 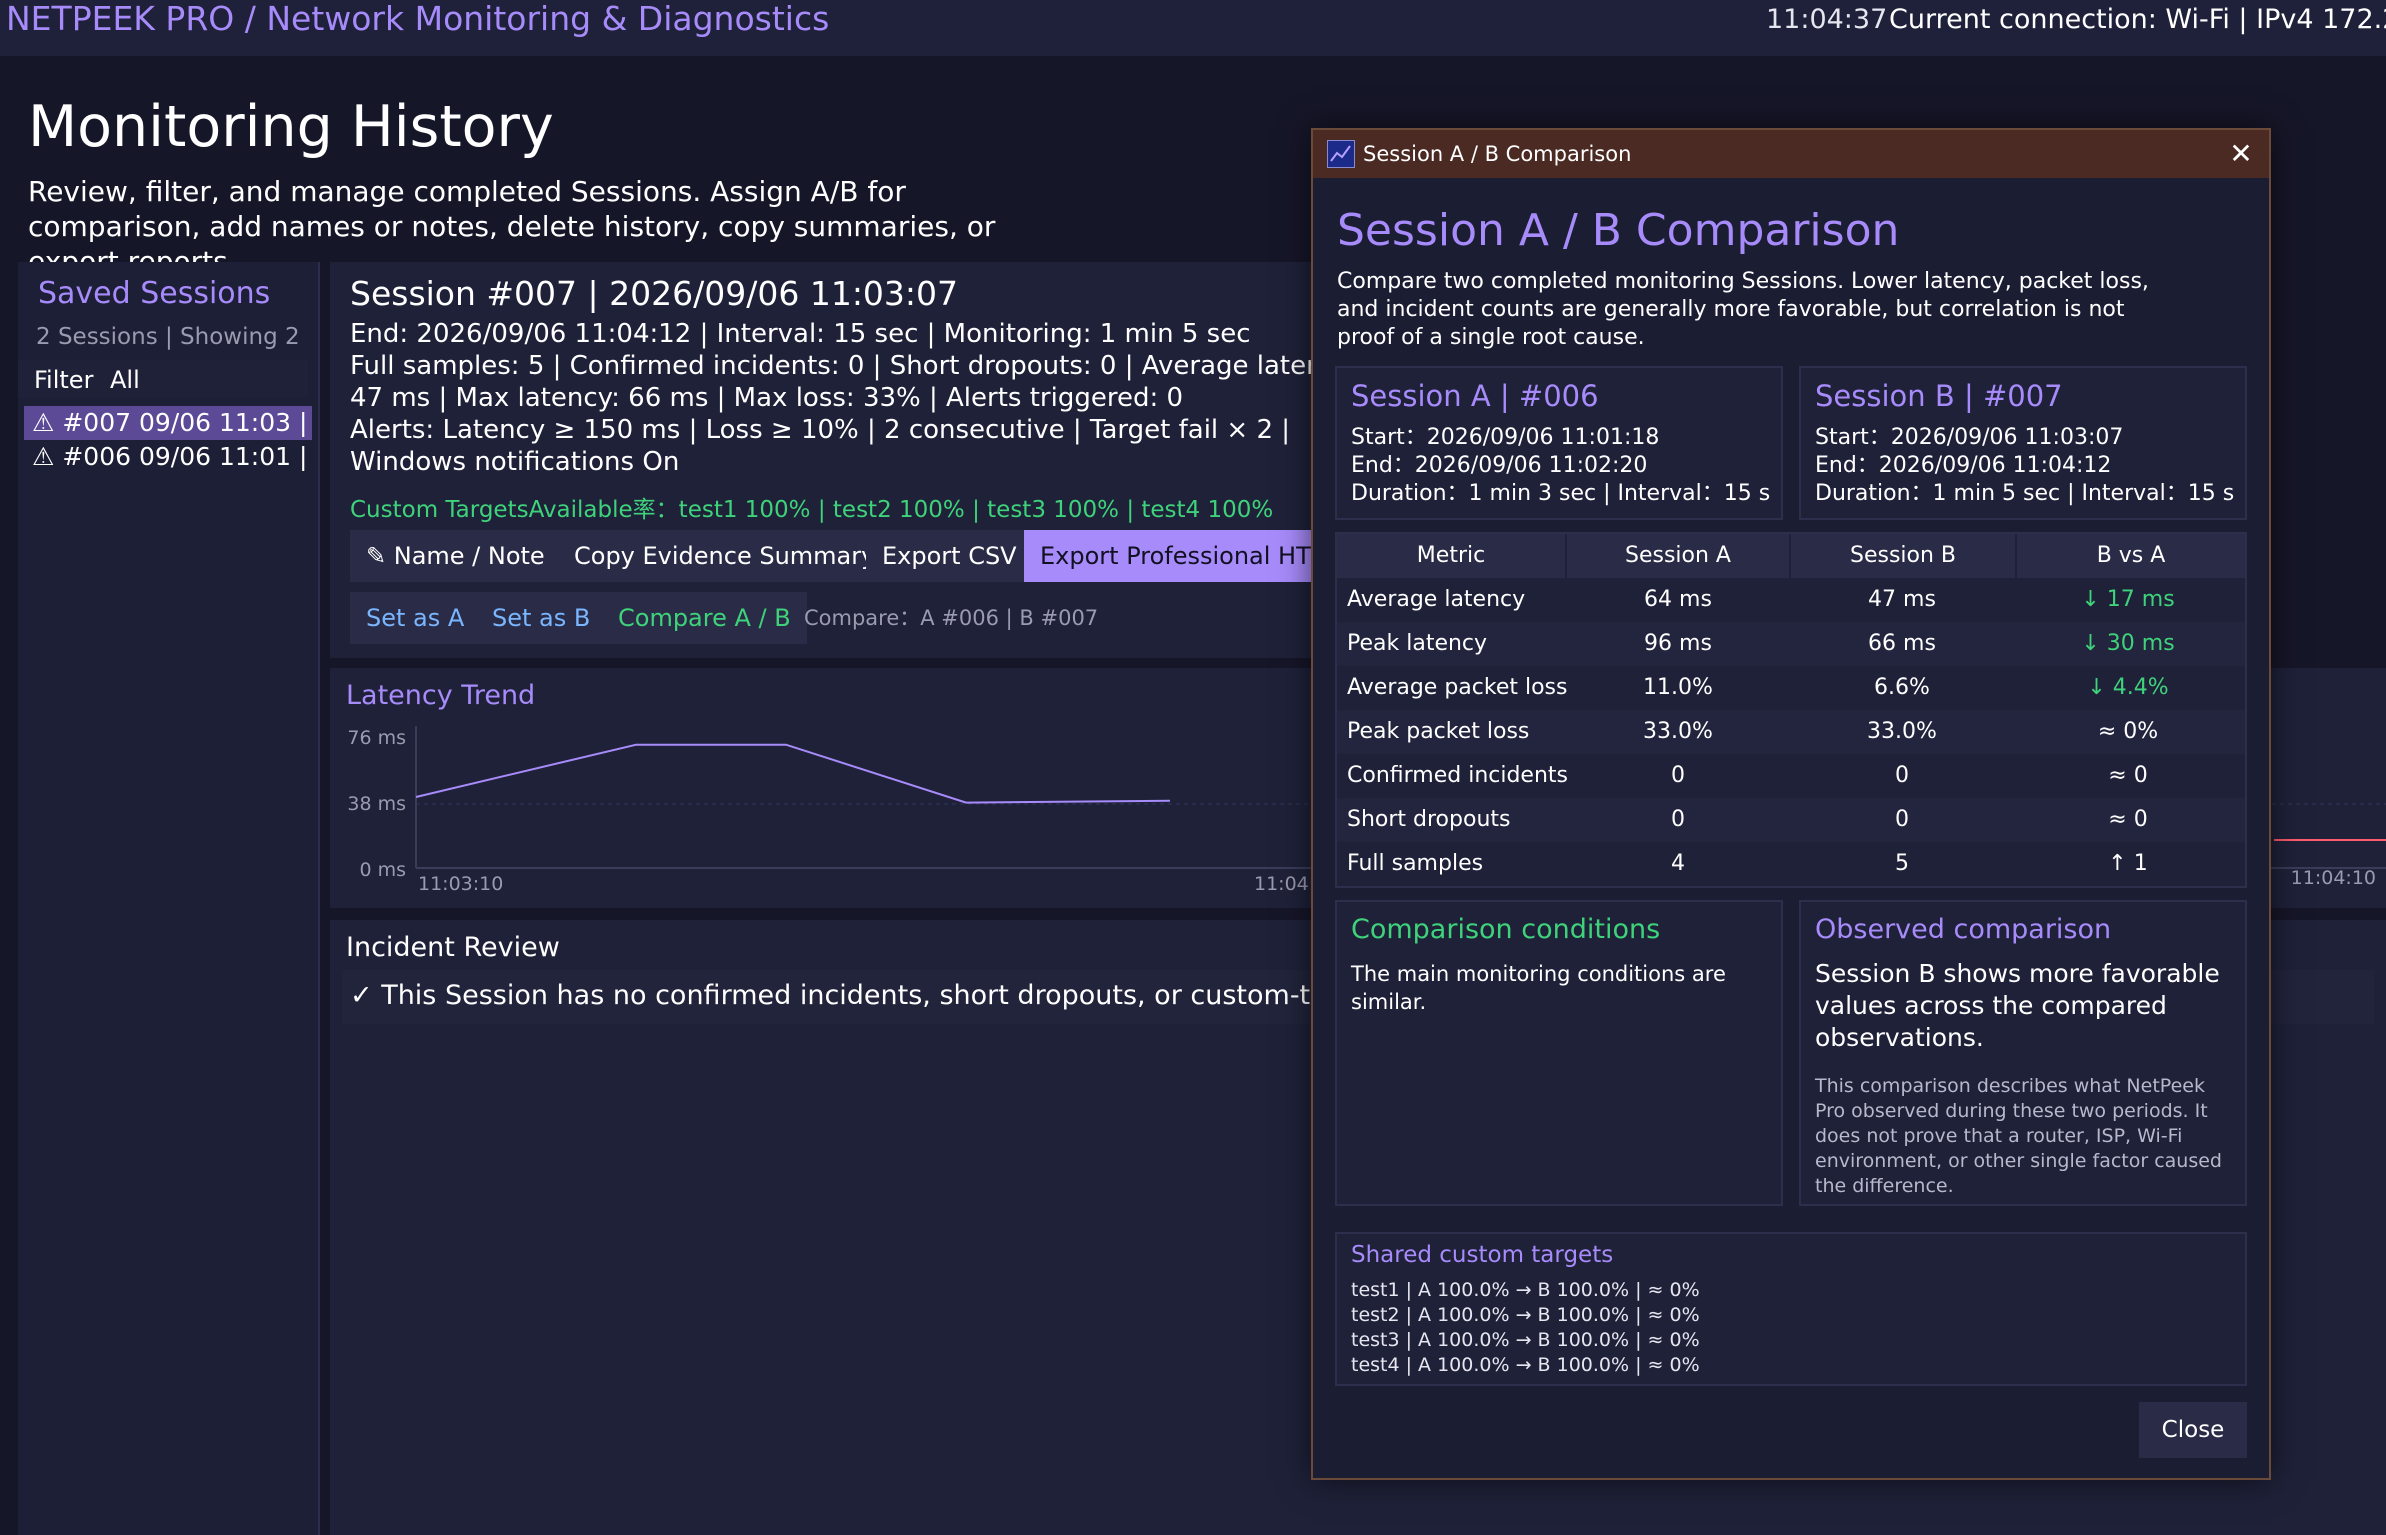 What do you see at coordinates (2193, 1430) in the screenshot?
I see `close-button: Close` at bounding box center [2193, 1430].